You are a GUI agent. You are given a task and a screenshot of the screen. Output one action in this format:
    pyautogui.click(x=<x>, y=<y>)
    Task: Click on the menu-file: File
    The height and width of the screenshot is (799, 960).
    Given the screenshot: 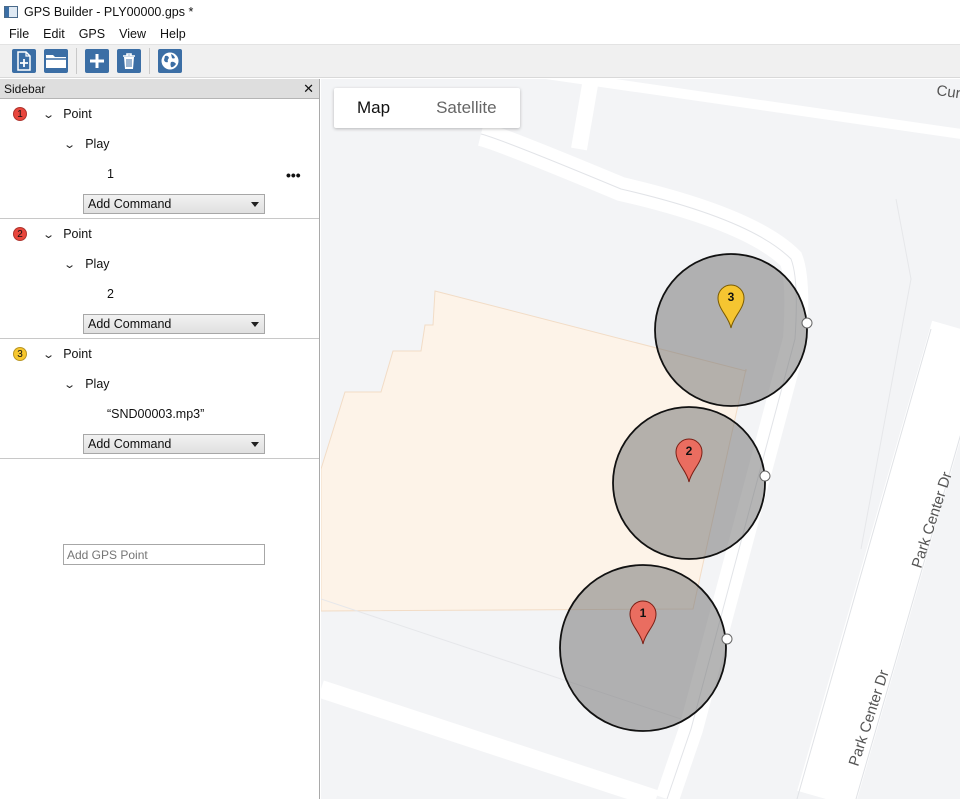 What is the action you would take?
    pyautogui.click(x=19, y=34)
    